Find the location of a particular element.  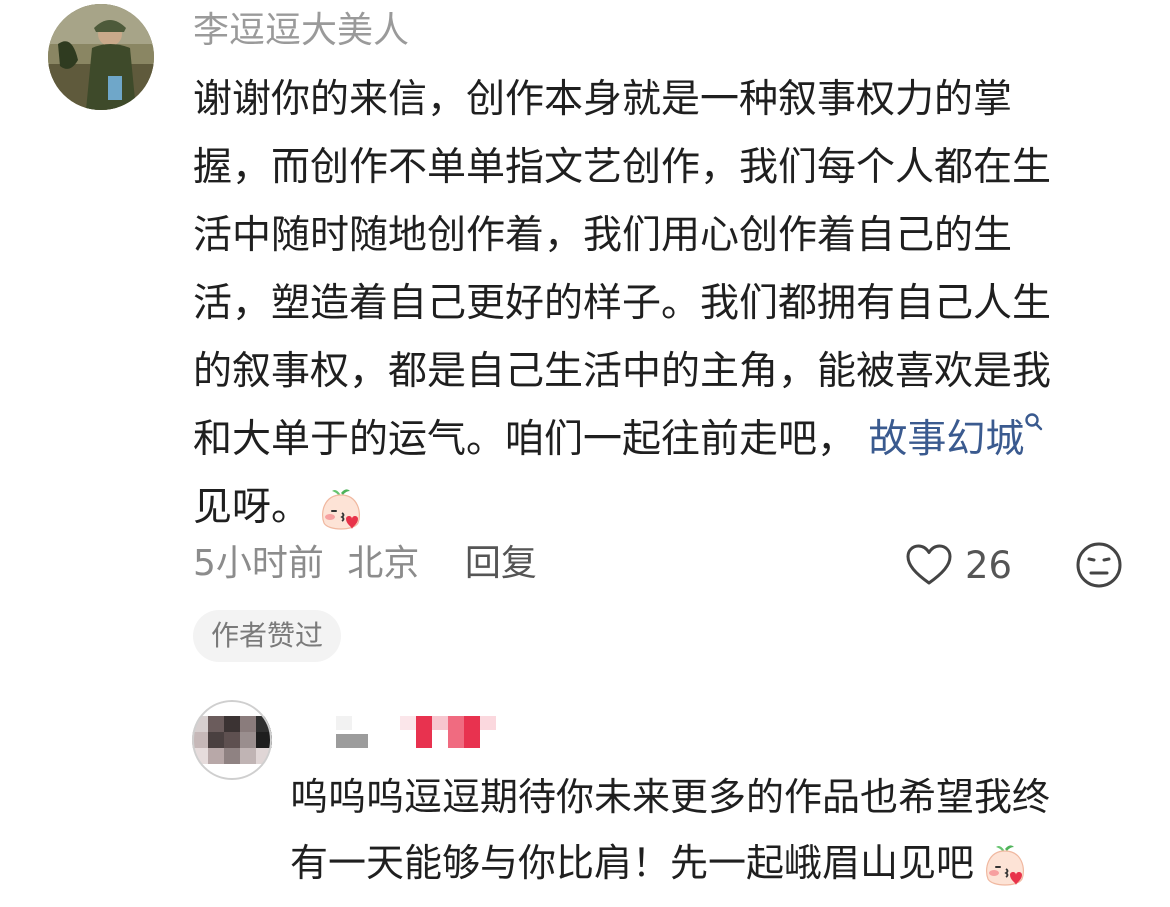

commenter-avatar is located at coordinates (101, 57).